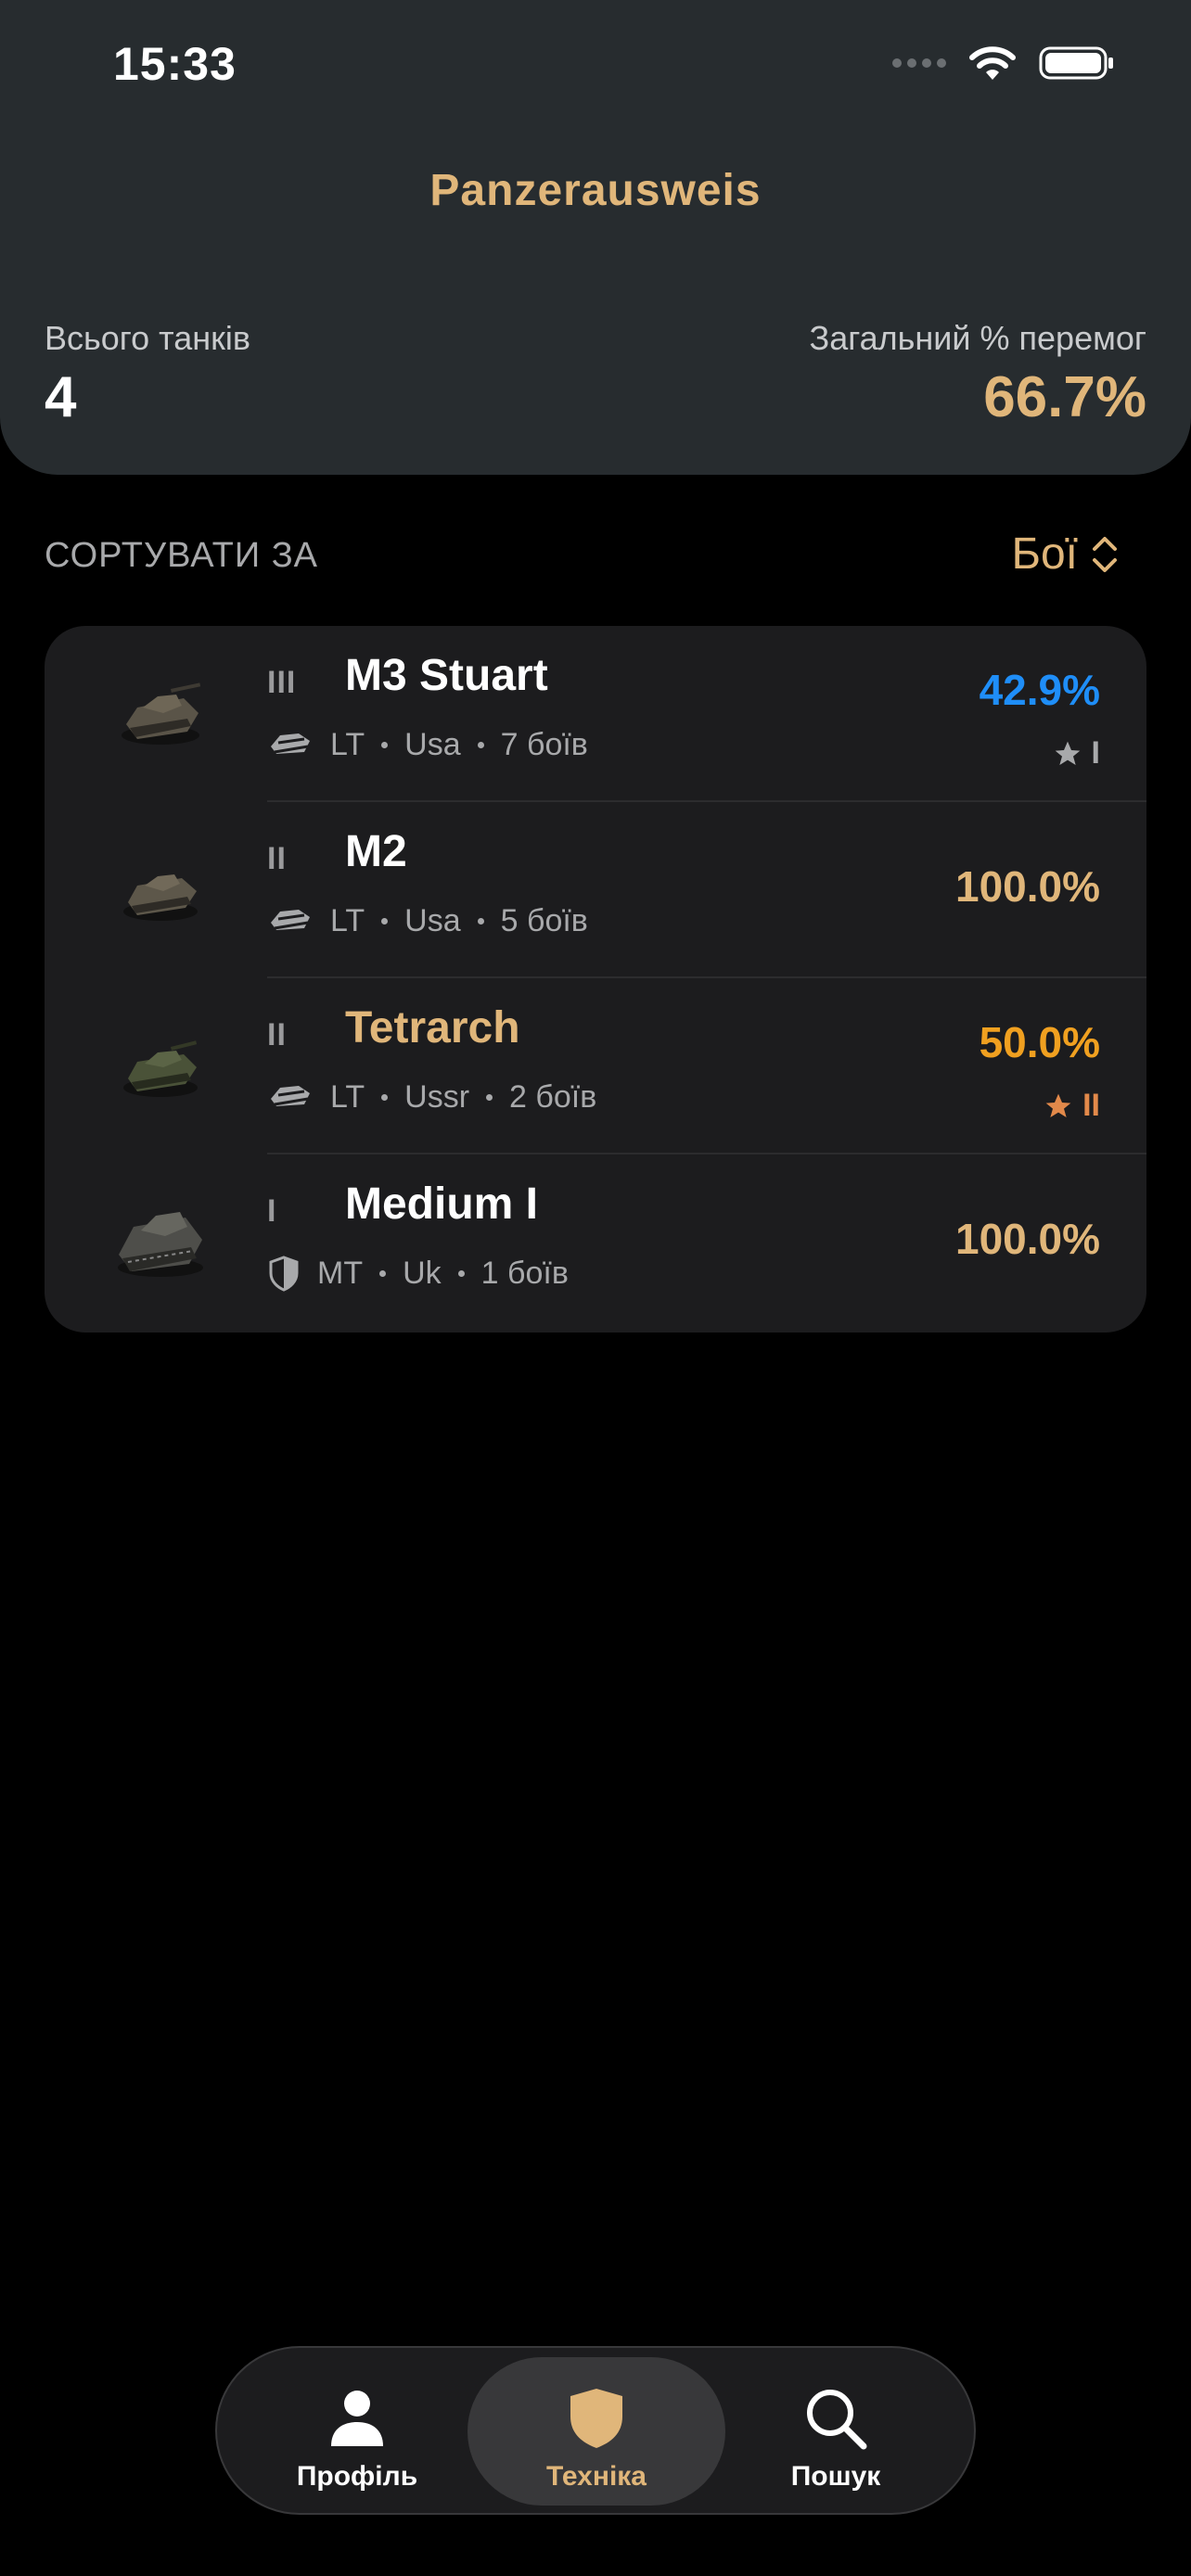  I want to click on tank-battles: 2 боїв, so click(553, 1096).